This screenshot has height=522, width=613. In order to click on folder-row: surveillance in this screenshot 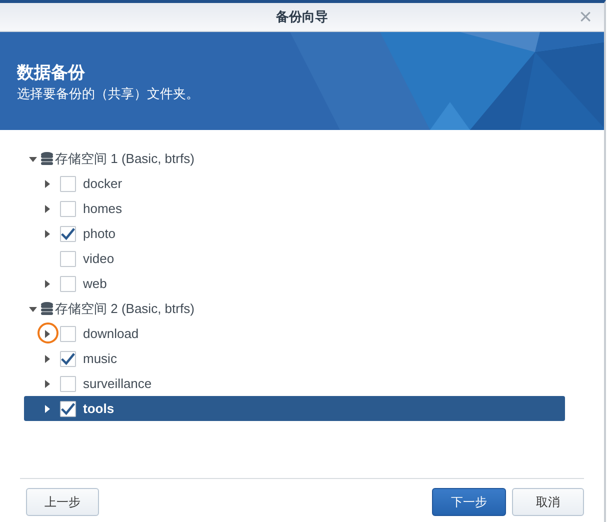, I will do `click(294, 383)`.